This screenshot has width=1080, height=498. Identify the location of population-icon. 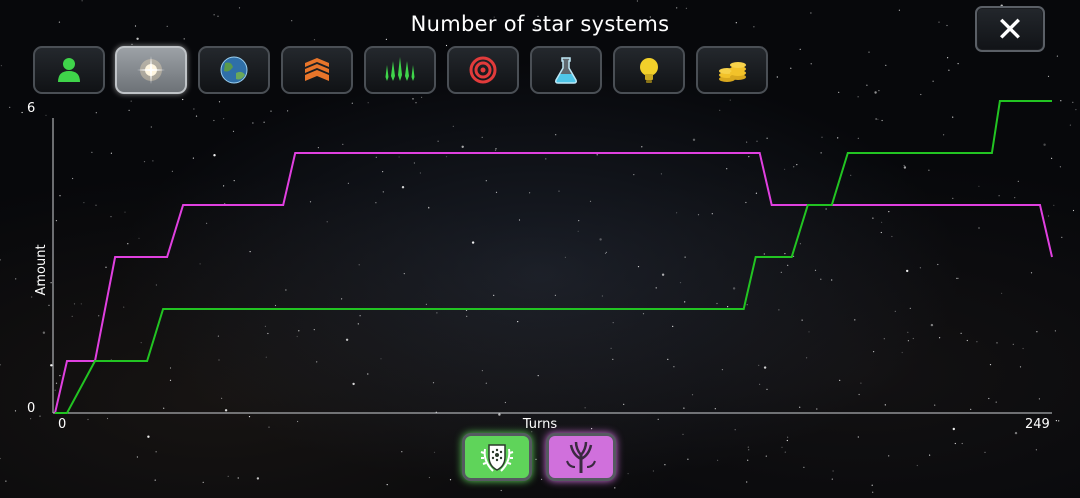
(69, 70).